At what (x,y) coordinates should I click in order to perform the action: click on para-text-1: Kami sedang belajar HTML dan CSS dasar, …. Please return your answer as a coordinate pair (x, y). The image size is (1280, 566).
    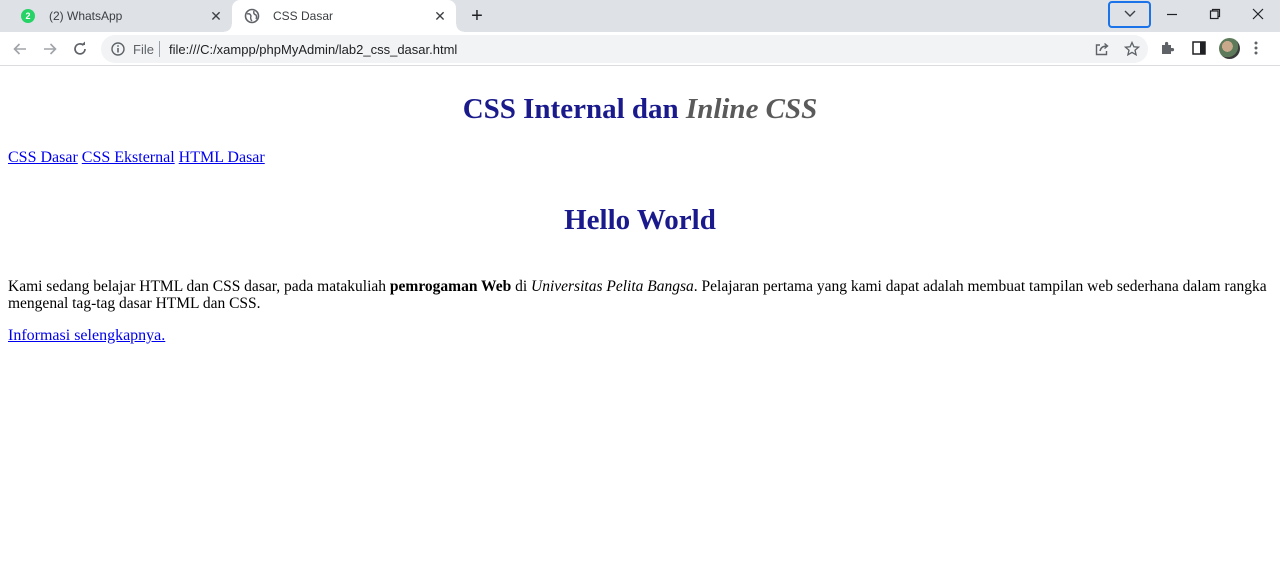
    Looking at the image, I should click on (199, 286).